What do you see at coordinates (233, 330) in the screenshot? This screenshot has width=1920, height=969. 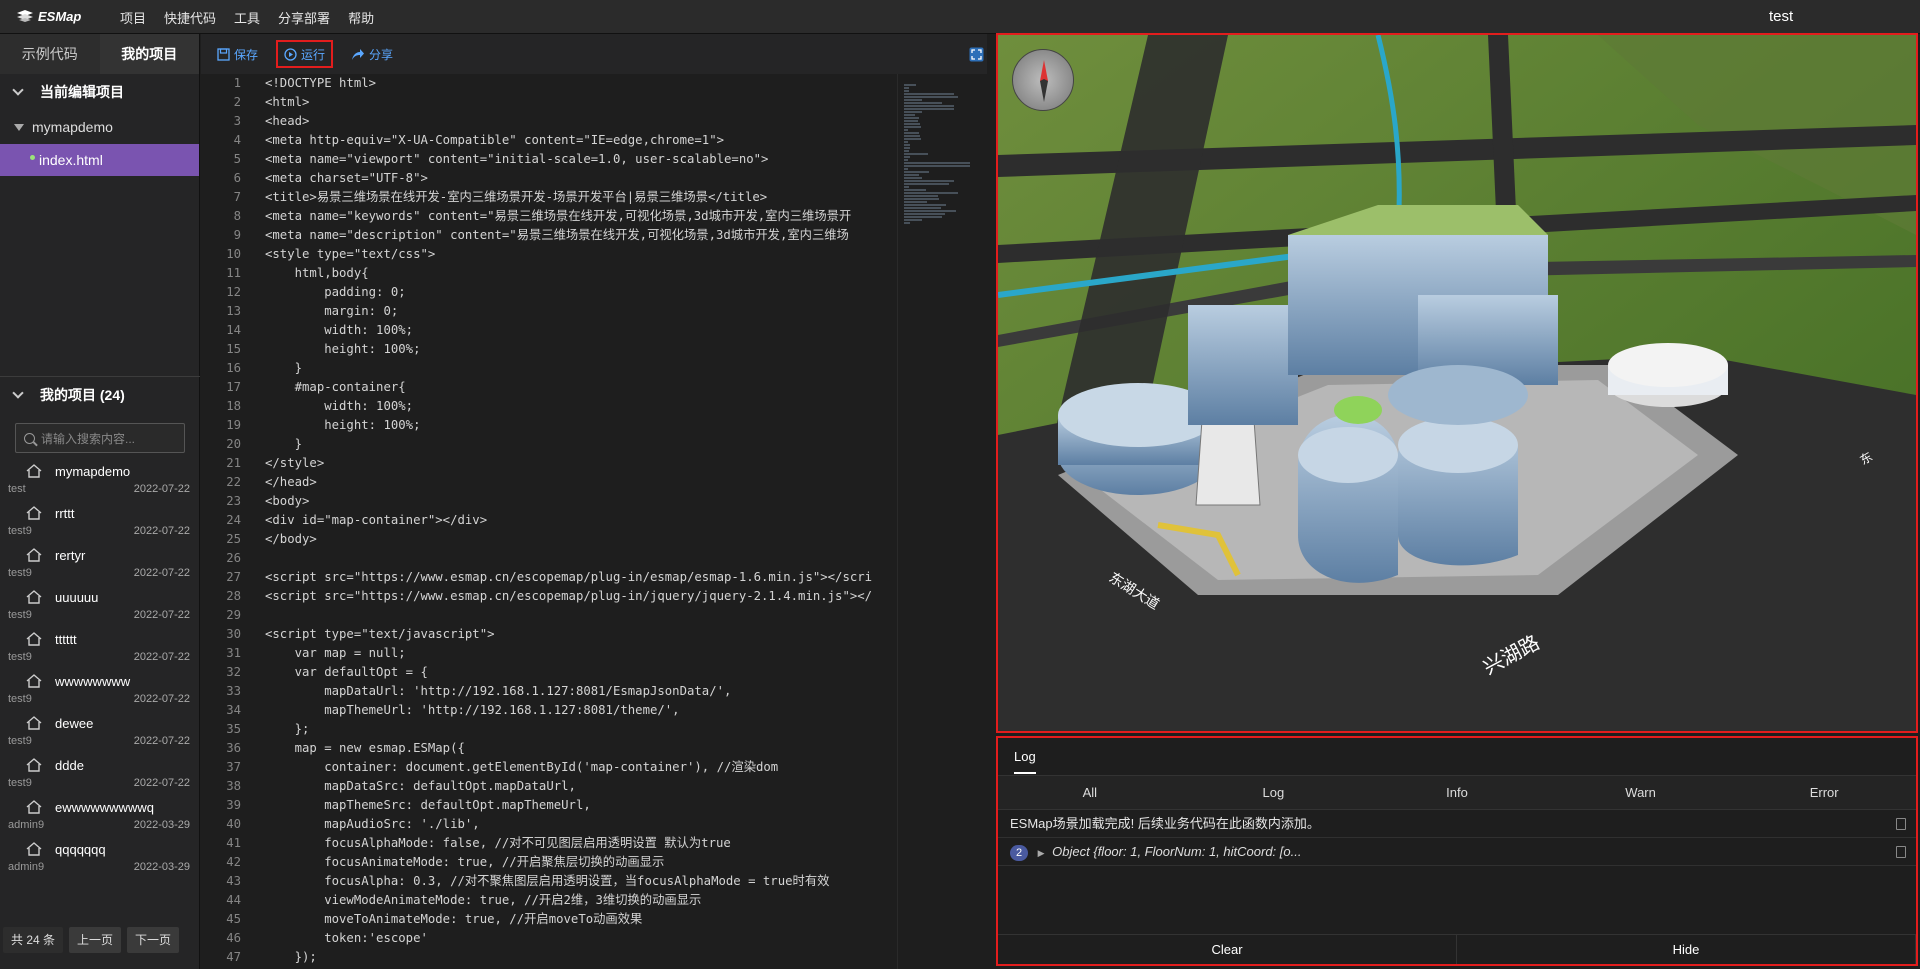 I see `line-number: 14` at bounding box center [233, 330].